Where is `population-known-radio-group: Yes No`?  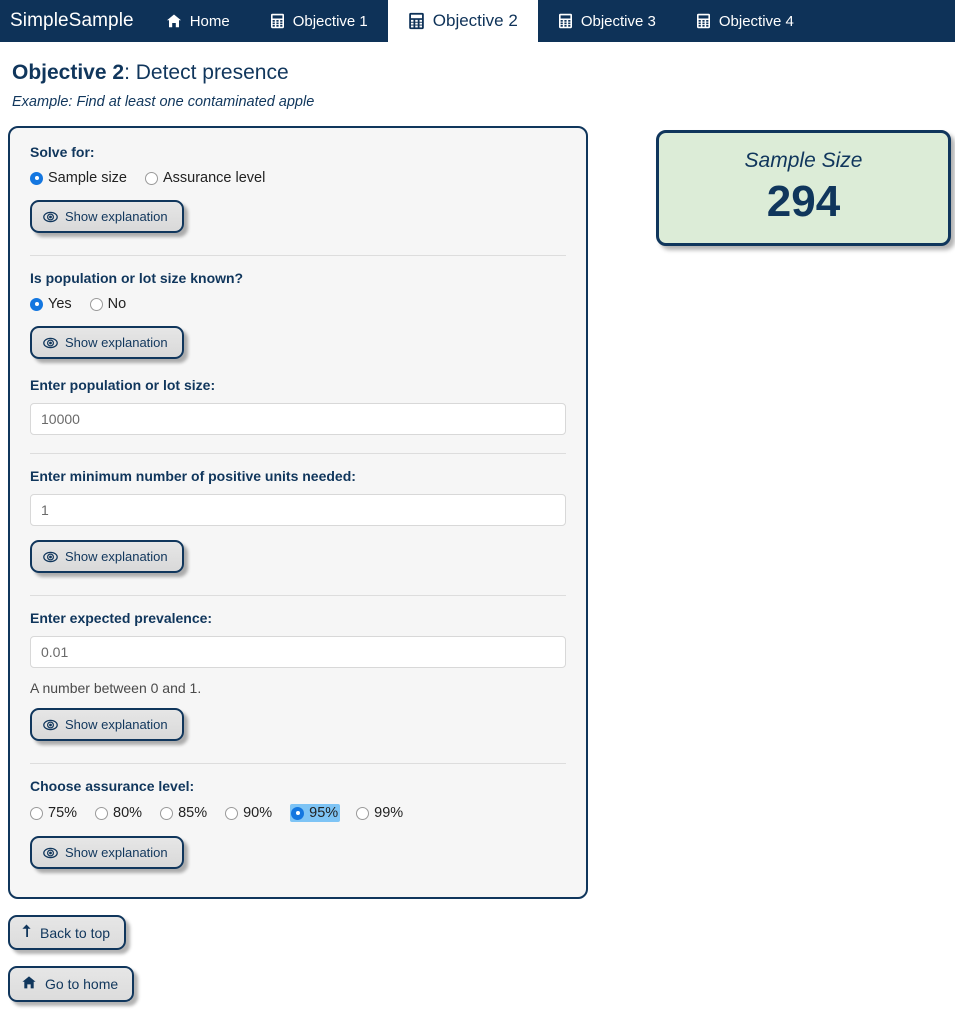
population-known-radio-group: Yes No is located at coordinates (298, 304).